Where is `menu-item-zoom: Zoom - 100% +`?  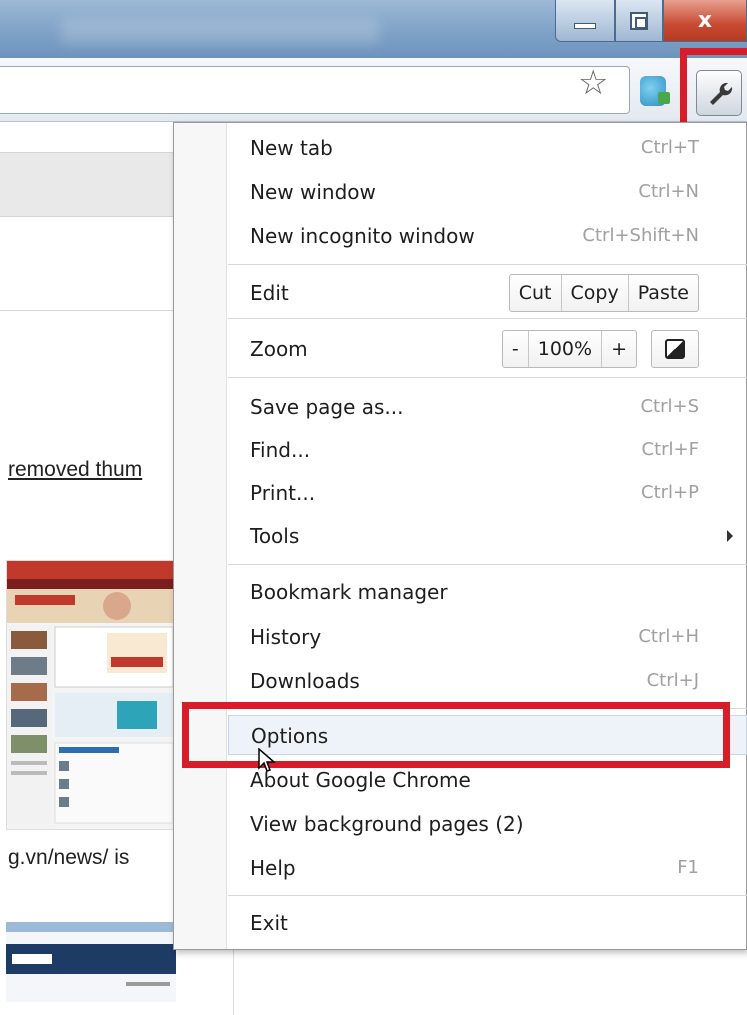
menu-item-zoom: Zoom - 100% + is located at coordinates (487, 349).